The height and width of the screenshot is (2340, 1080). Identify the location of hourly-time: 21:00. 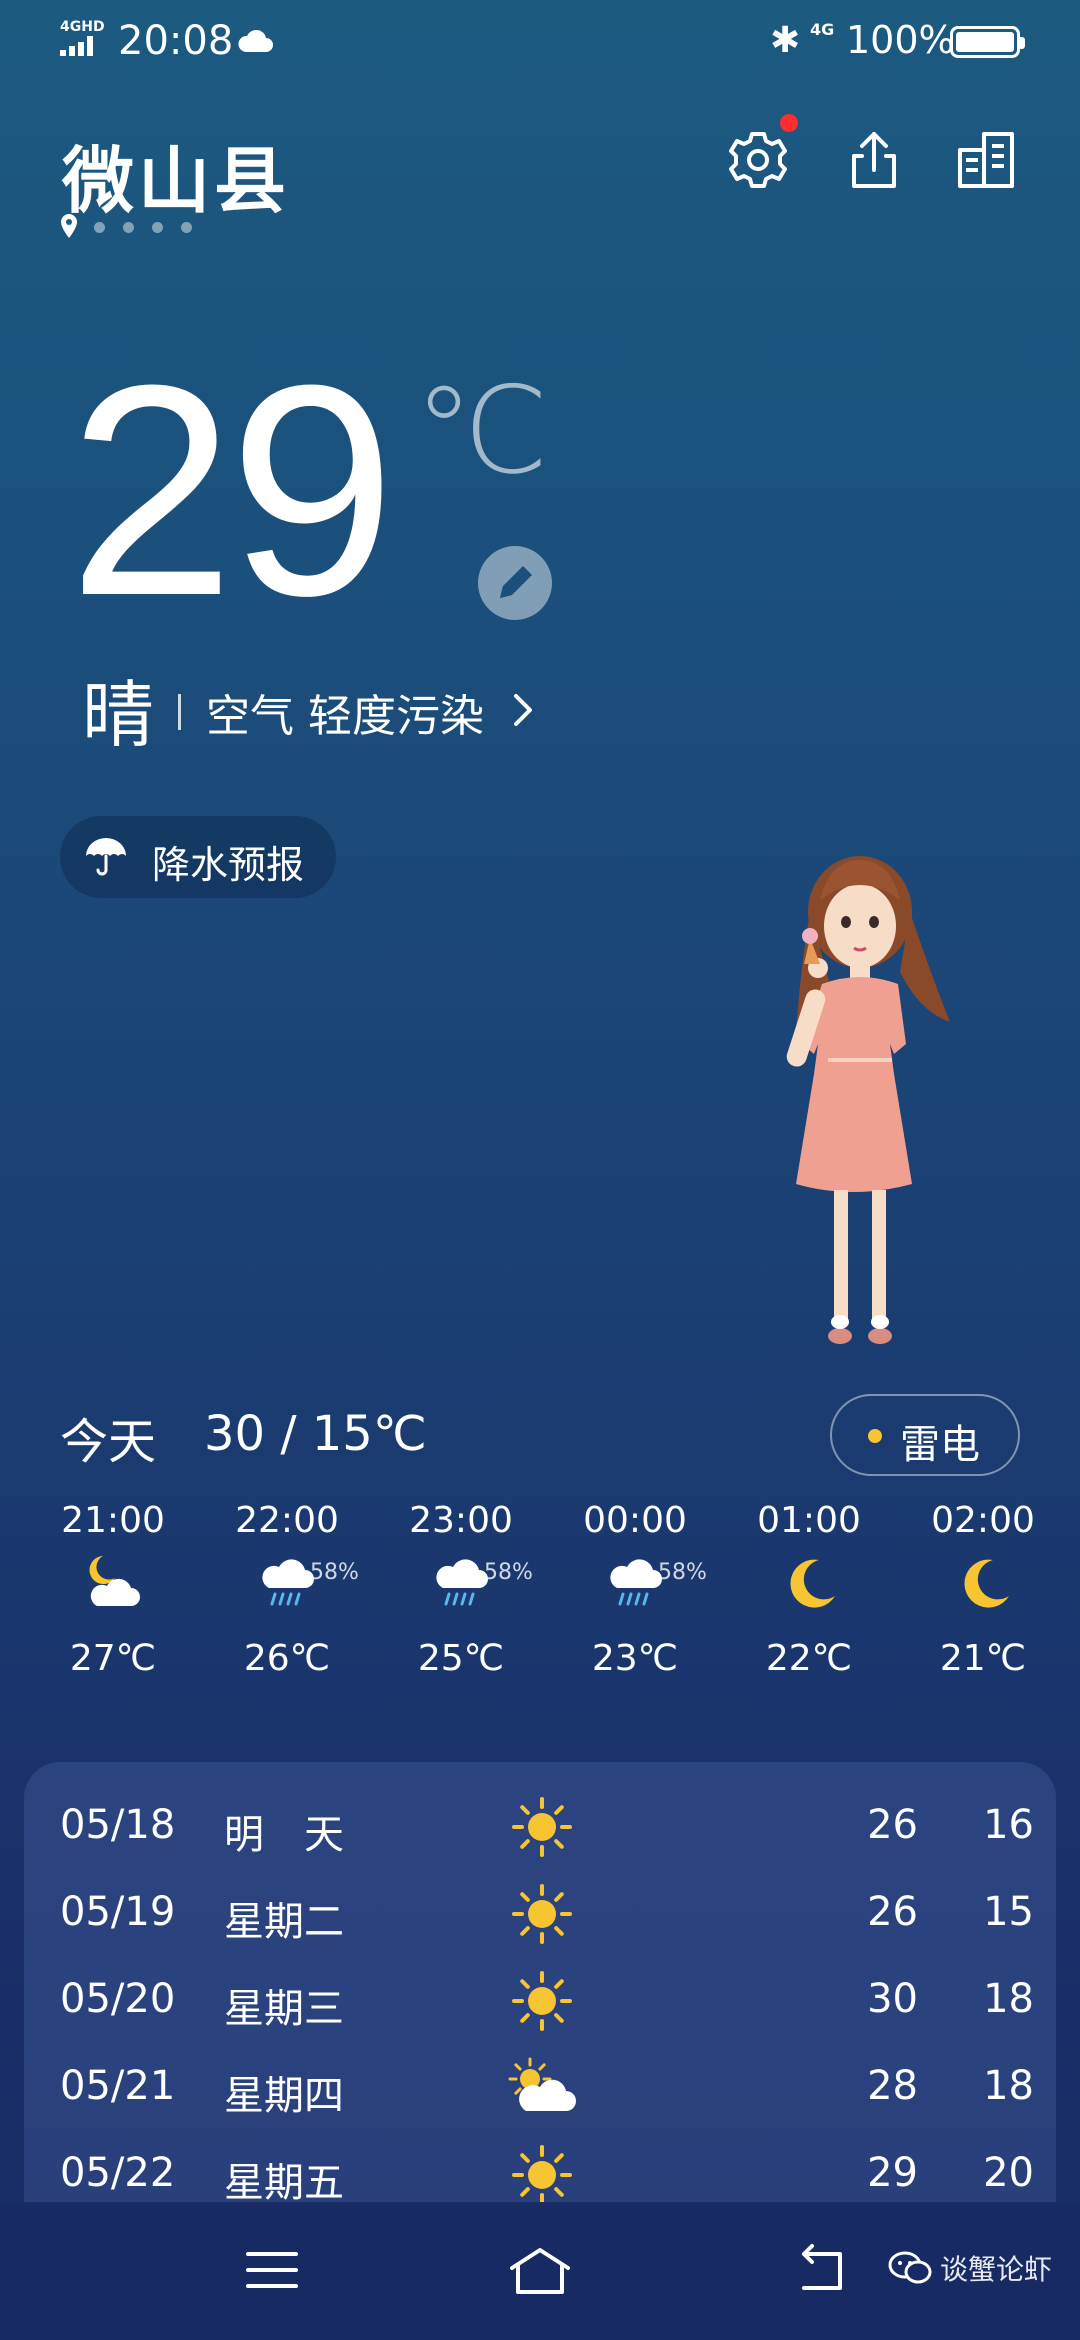
(113, 1520).